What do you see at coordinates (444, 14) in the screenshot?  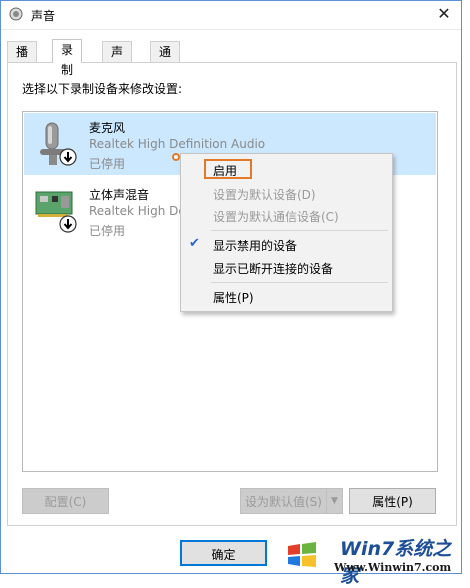 I see `close-button: ✕` at bounding box center [444, 14].